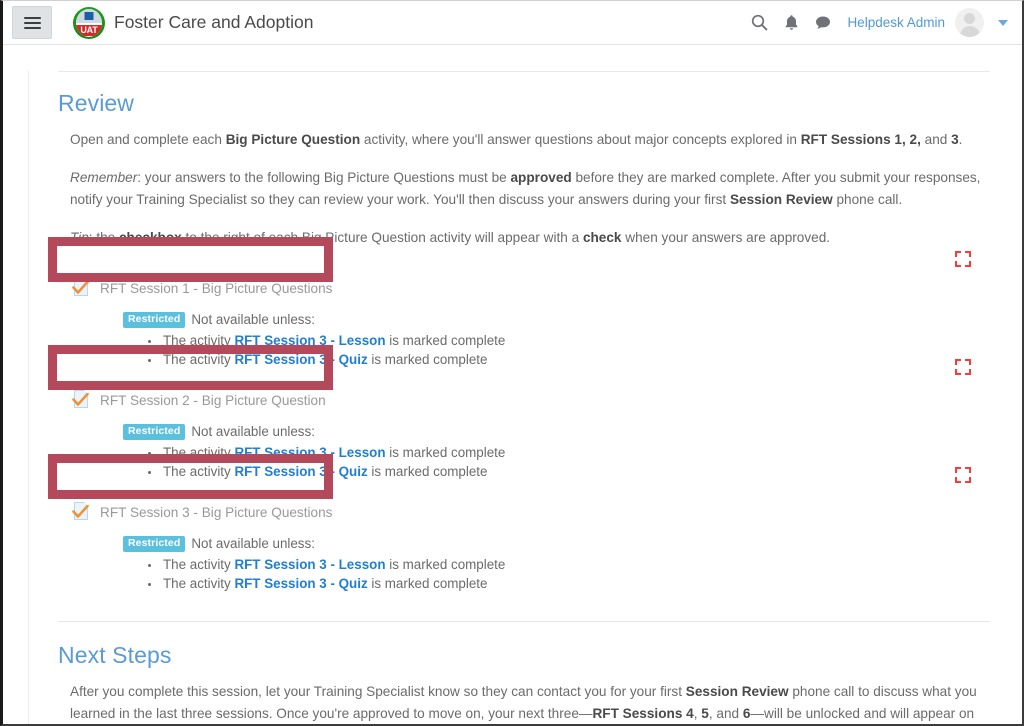 Image resolution: width=1024 pixels, height=726 pixels. What do you see at coordinates (216, 512) in the screenshot?
I see `activity-link: RFT Session 3 - Big Picture Questions` at bounding box center [216, 512].